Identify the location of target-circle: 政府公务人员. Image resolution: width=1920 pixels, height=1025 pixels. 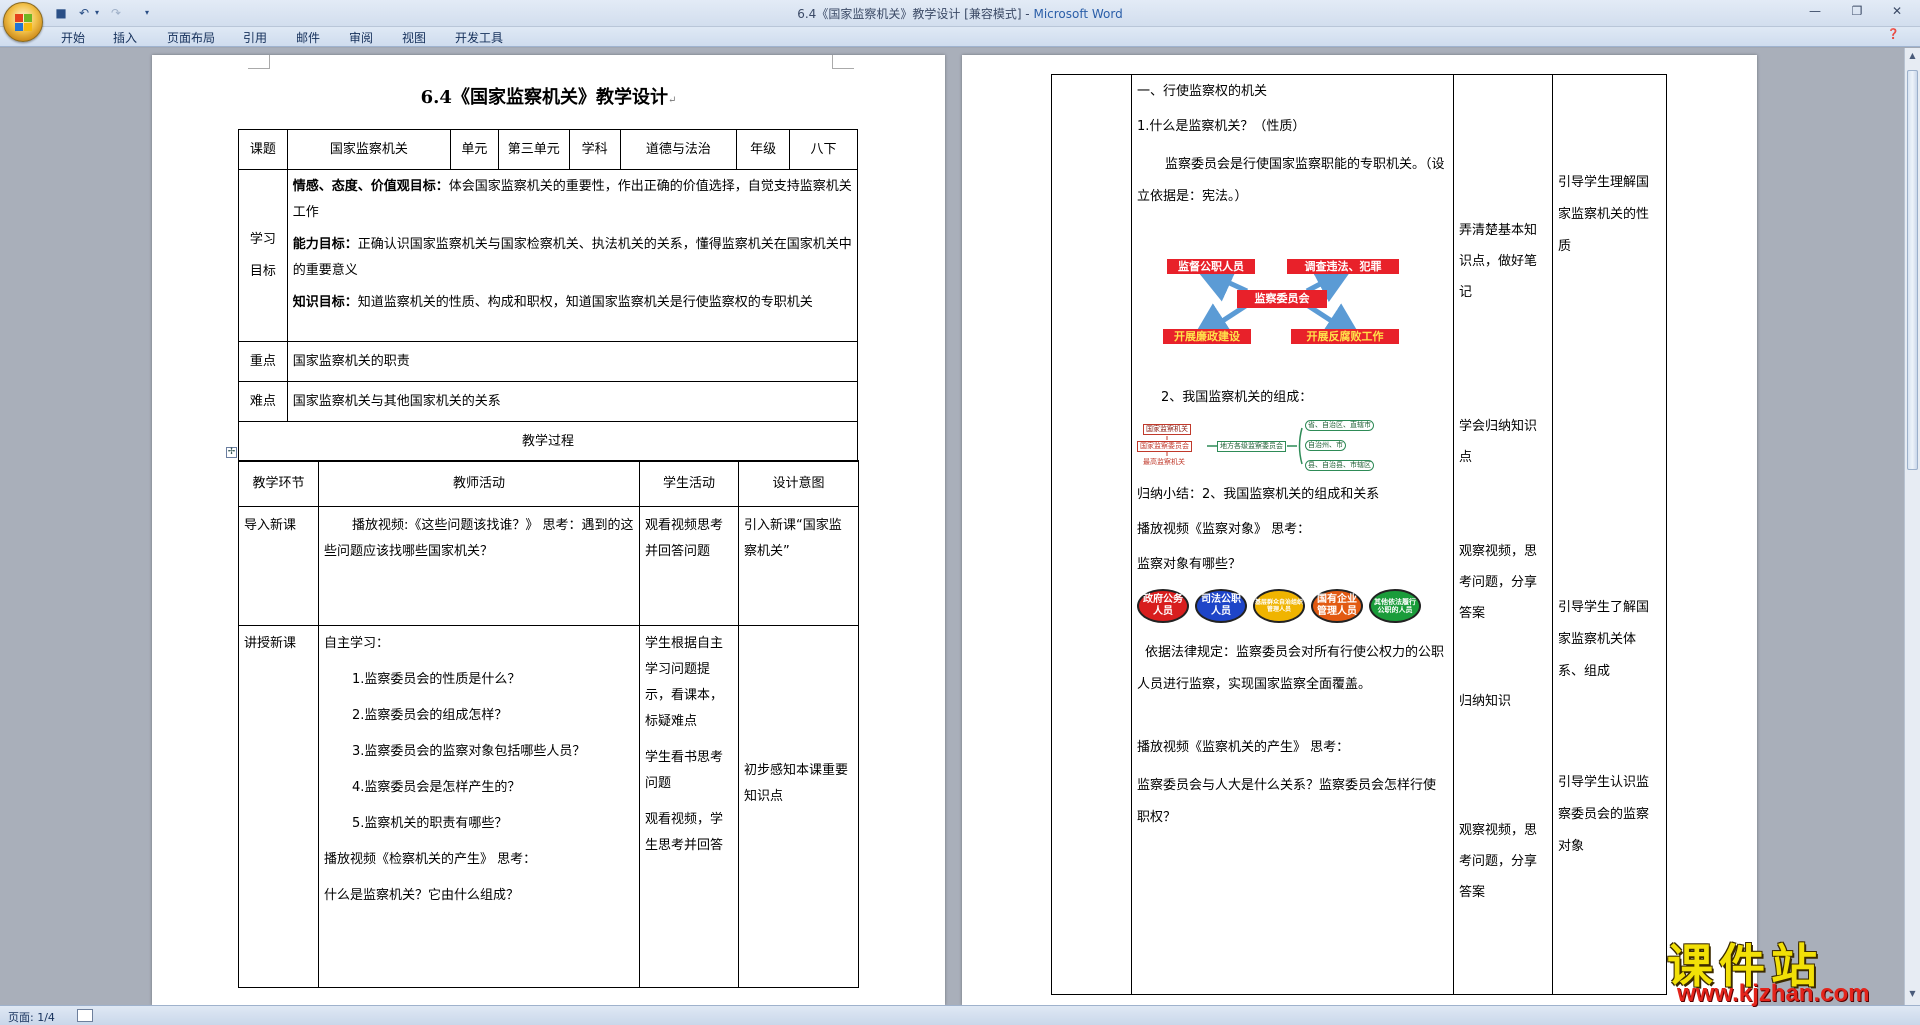
(1163, 606).